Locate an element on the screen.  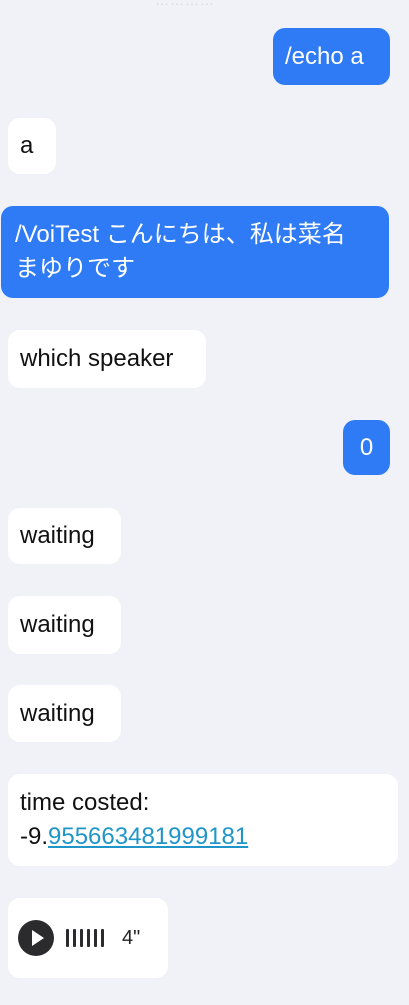
voice-message-bubble: 4" is located at coordinates (88, 938).